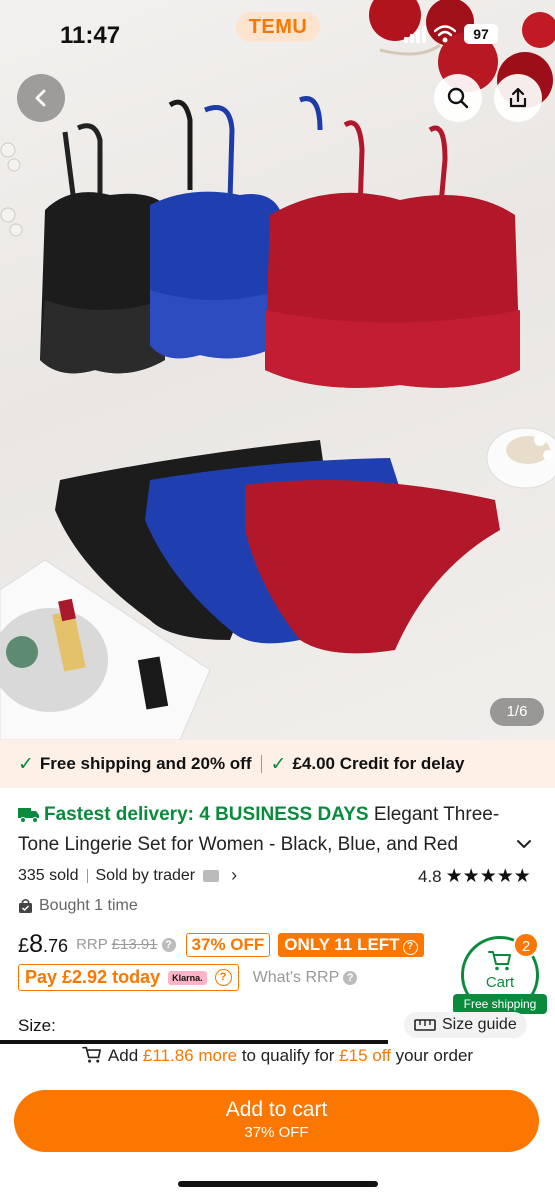 The image size is (555, 1200). I want to click on size-guide-button: Size guide, so click(465, 1025).